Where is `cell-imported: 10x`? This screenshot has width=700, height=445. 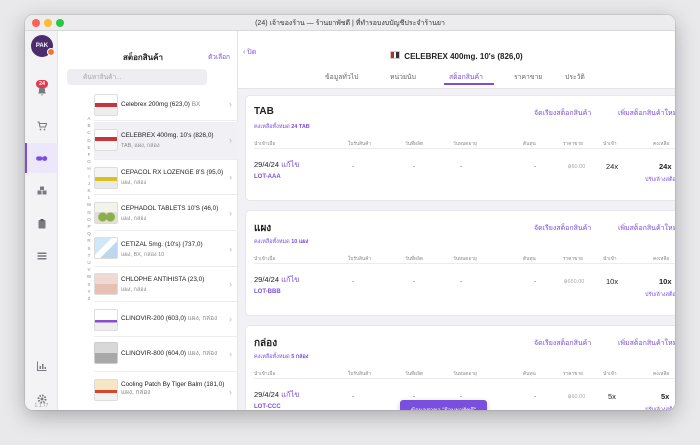
cell-imported: 10x is located at coordinates (612, 281).